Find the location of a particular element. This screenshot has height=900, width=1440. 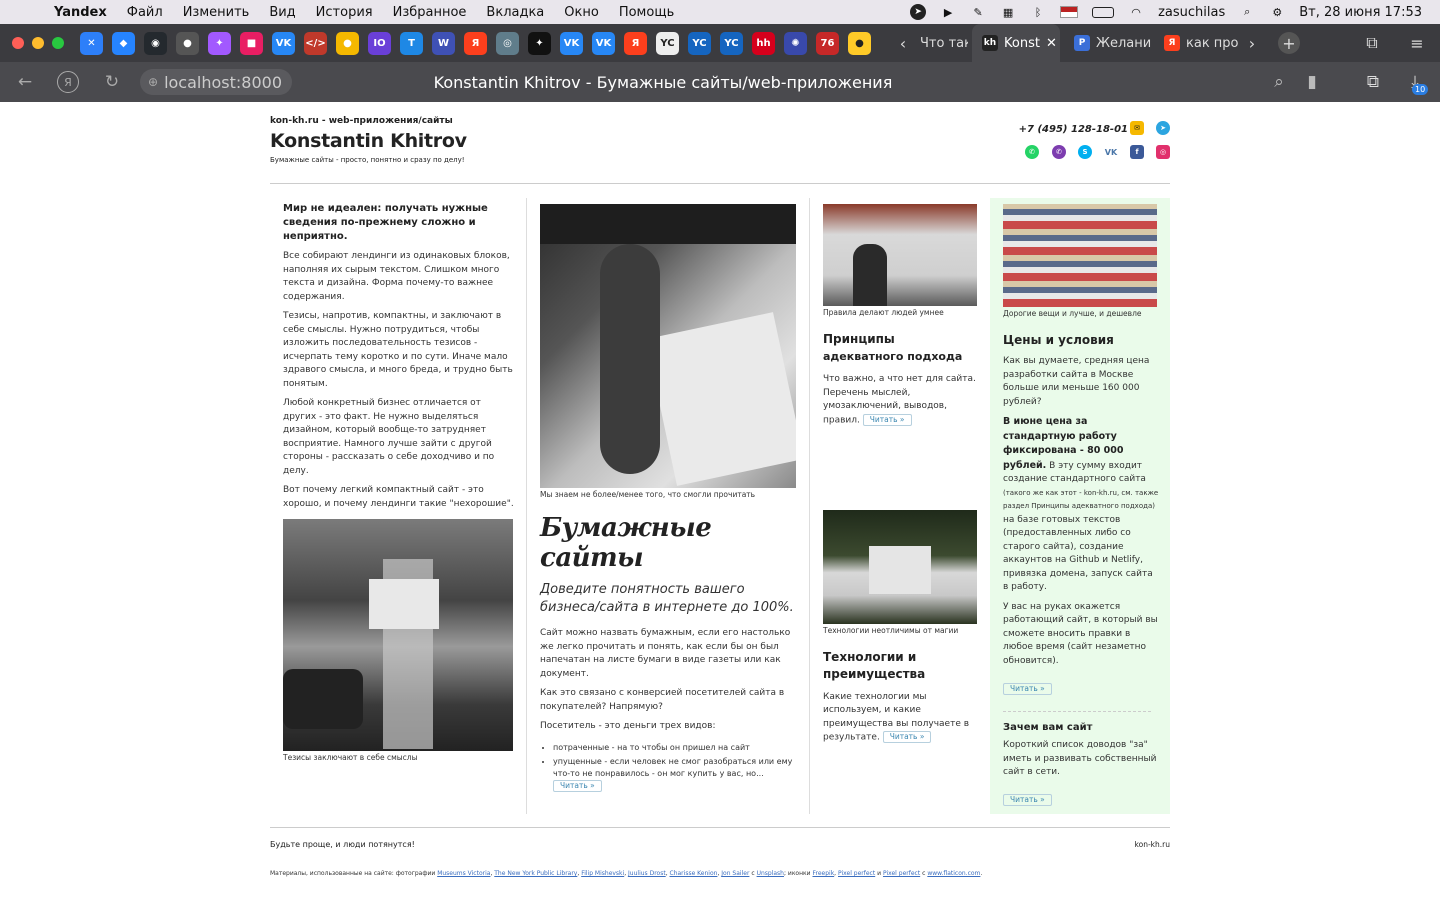

photo-caption: Дорогие вещи и лучше, и дешевле is located at coordinates (1072, 313).